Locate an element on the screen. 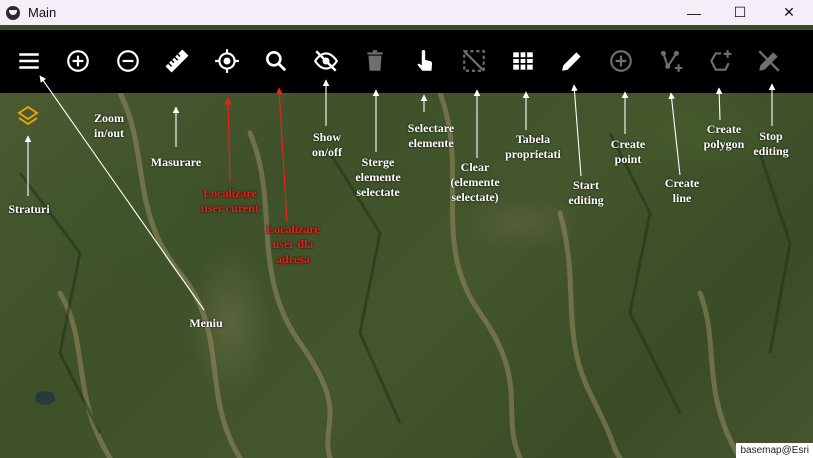  polygon-plus-icon is located at coordinates (721, 60).